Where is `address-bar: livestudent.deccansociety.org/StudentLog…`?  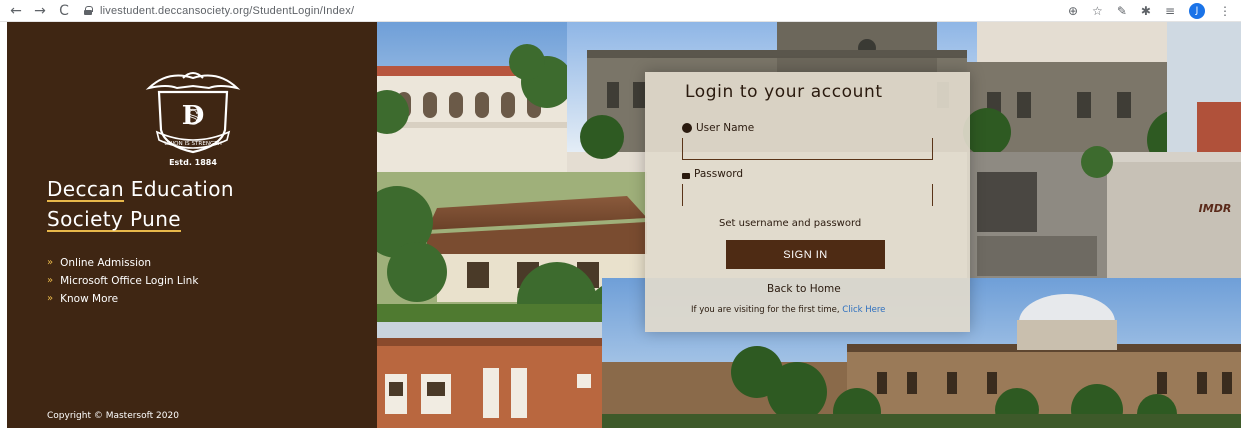 address-bar: livestudent.deccansociety.org/StudentLog… is located at coordinates (576, 11).